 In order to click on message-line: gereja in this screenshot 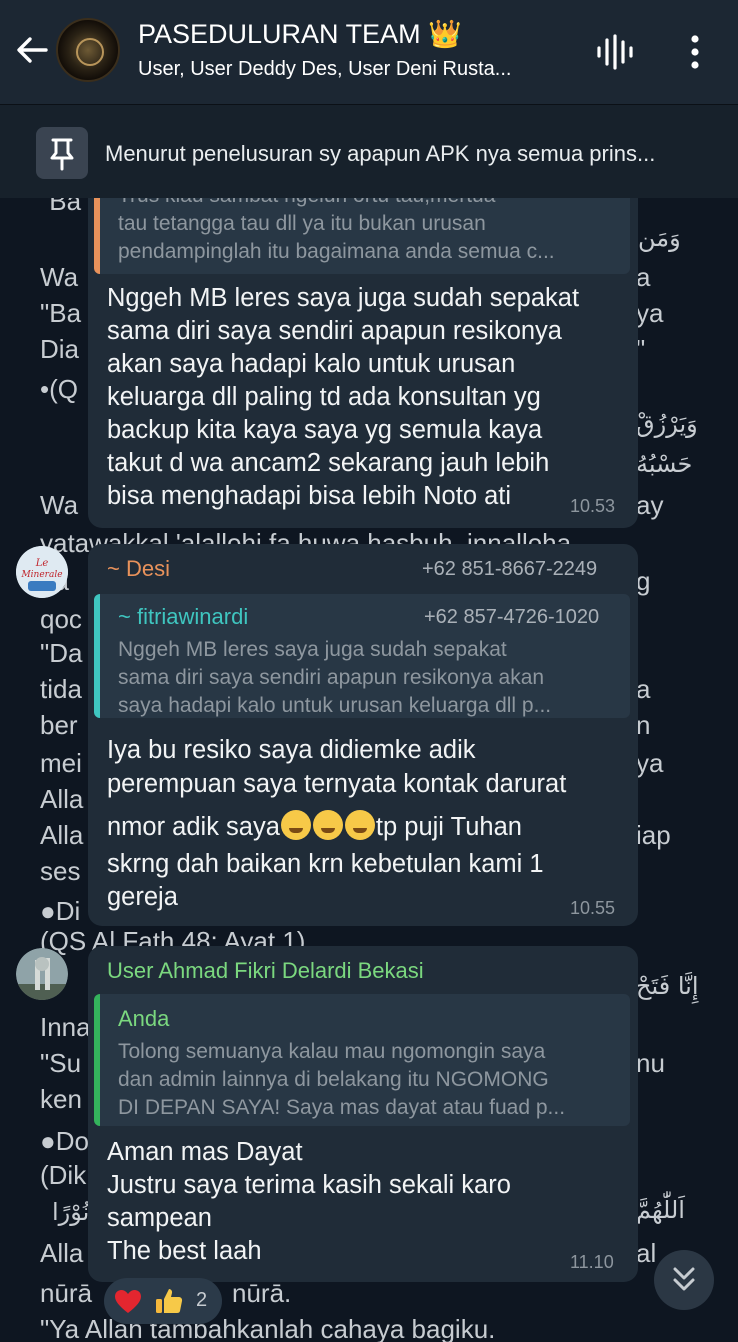, I will do `click(142, 897)`.